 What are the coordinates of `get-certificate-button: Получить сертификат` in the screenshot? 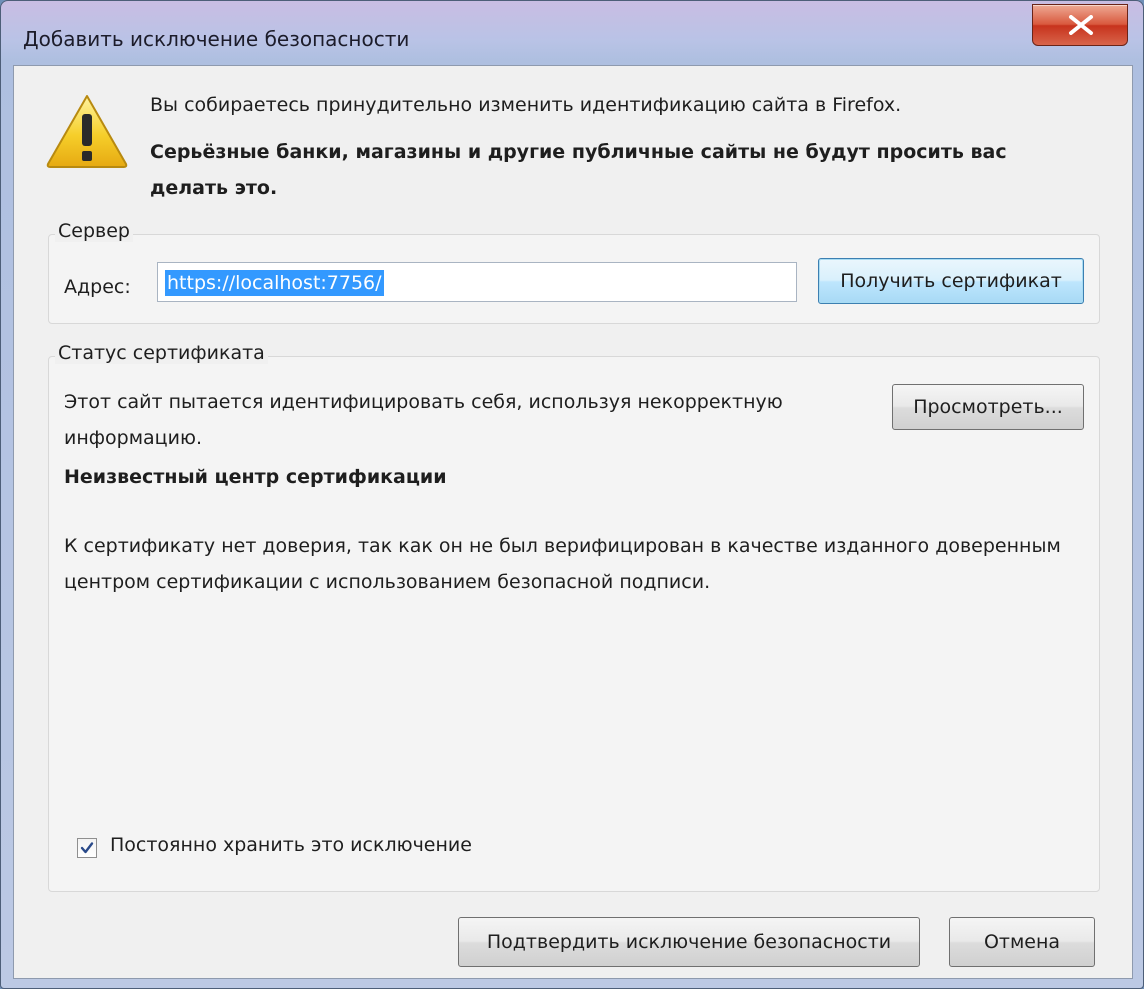 It's located at (951, 281).